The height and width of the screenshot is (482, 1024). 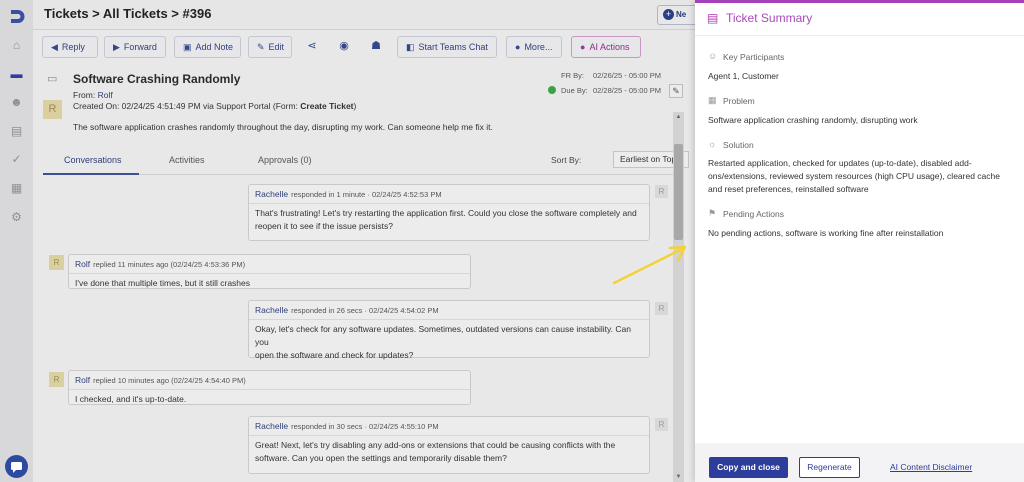 I want to click on ticket-title: Software Crashing Randomly, so click(x=157, y=79).